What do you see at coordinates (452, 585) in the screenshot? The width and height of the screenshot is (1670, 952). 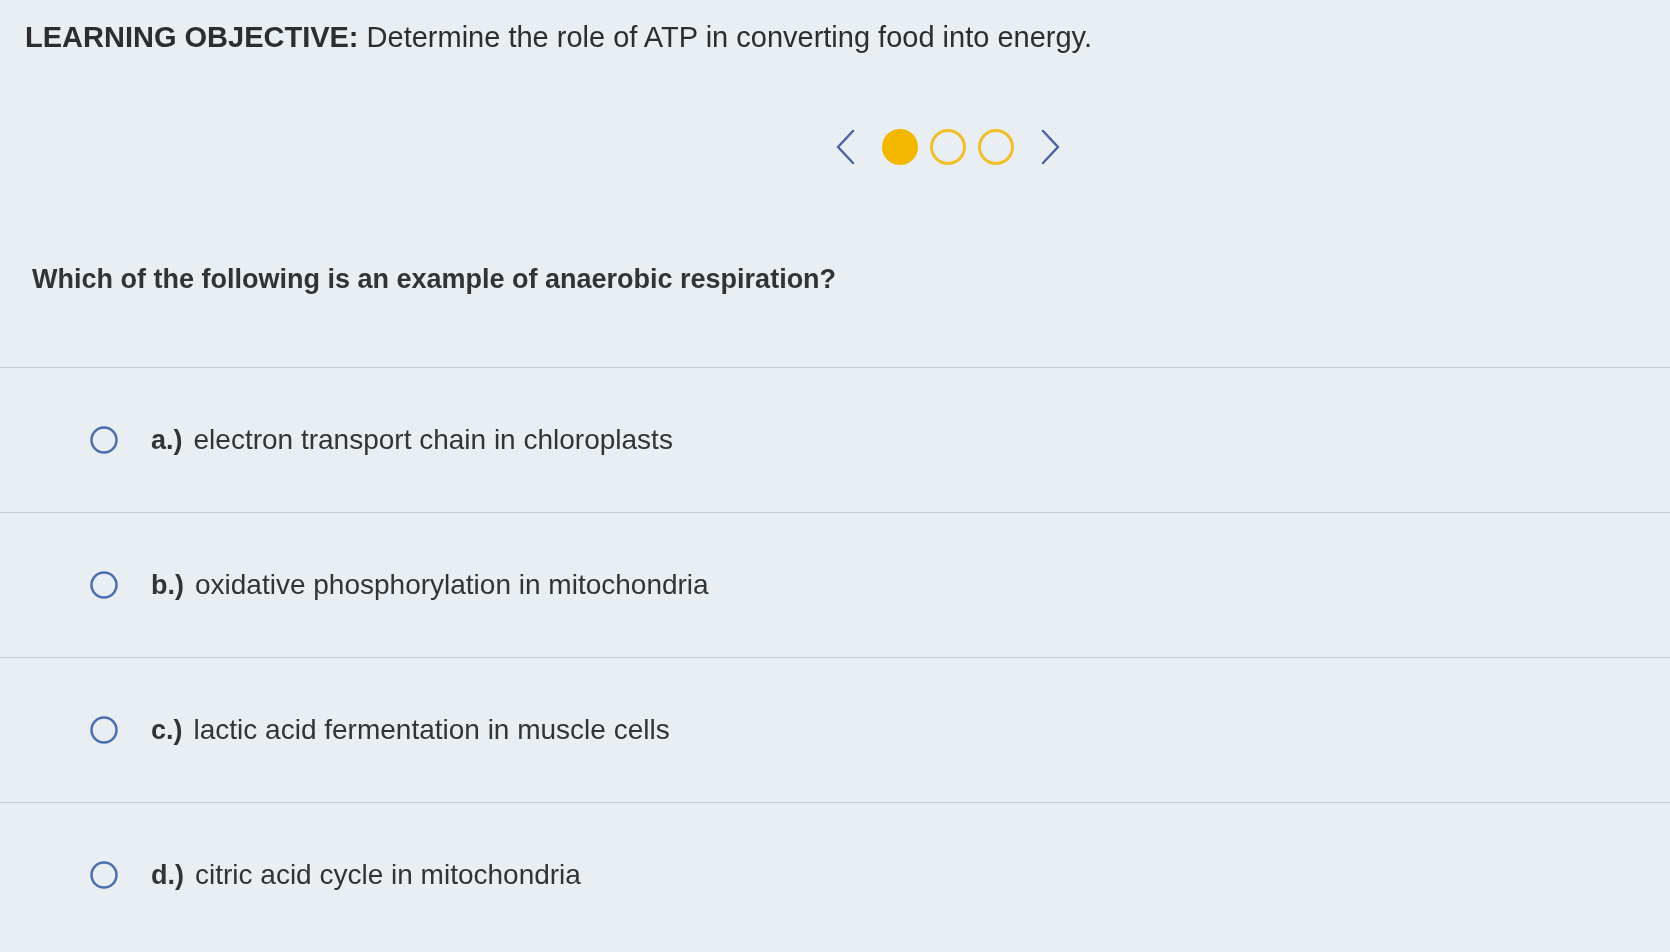 I see `option-text: oxidative phosphorylation in mitochondria` at bounding box center [452, 585].